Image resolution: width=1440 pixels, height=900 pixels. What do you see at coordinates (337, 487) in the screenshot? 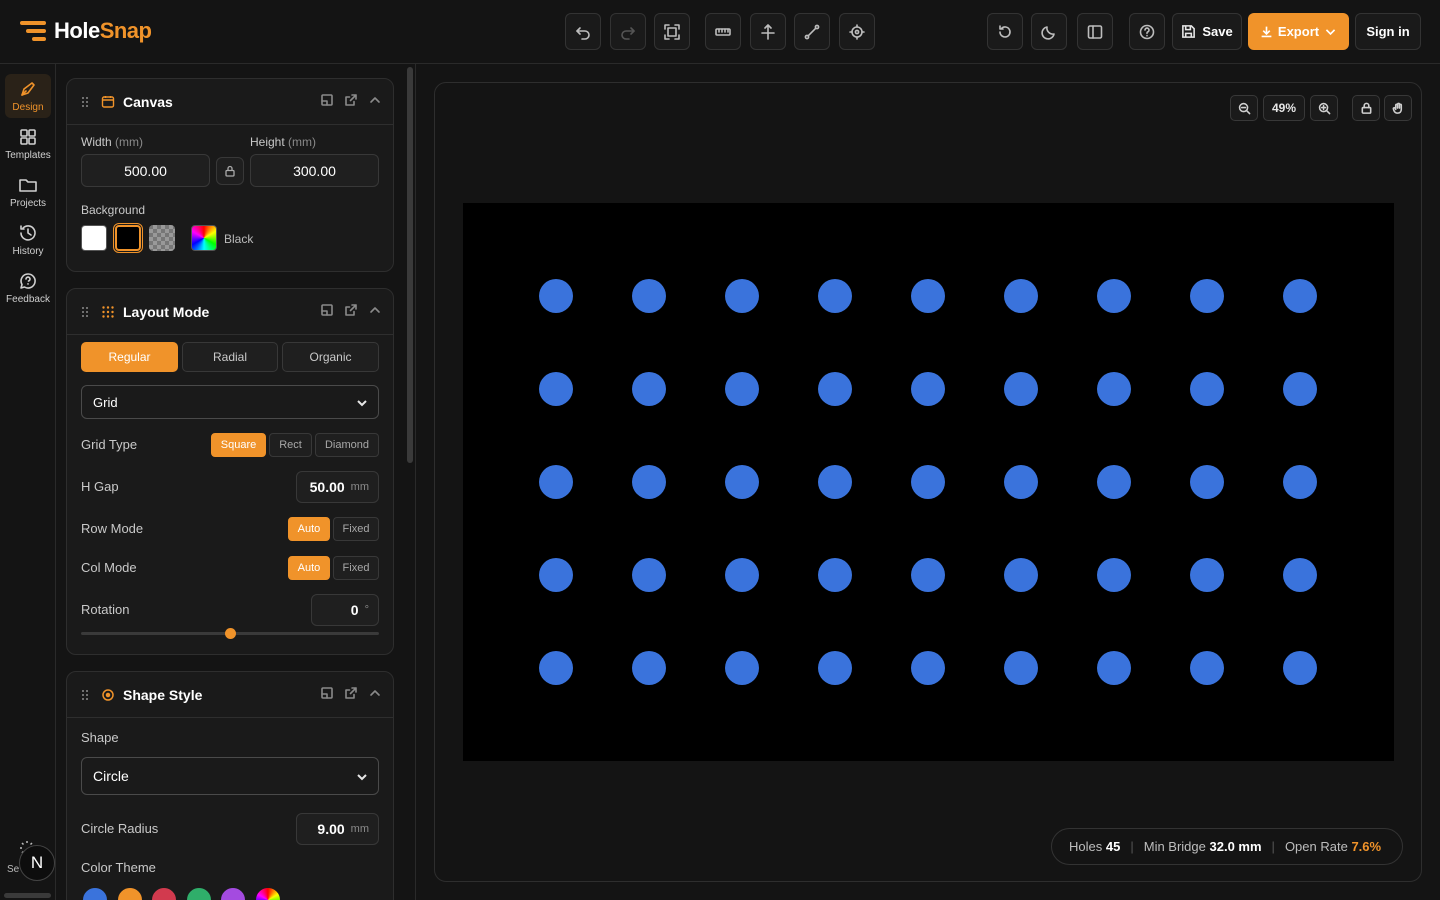
I see `h-gap-input: 50.00 mm` at bounding box center [337, 487].